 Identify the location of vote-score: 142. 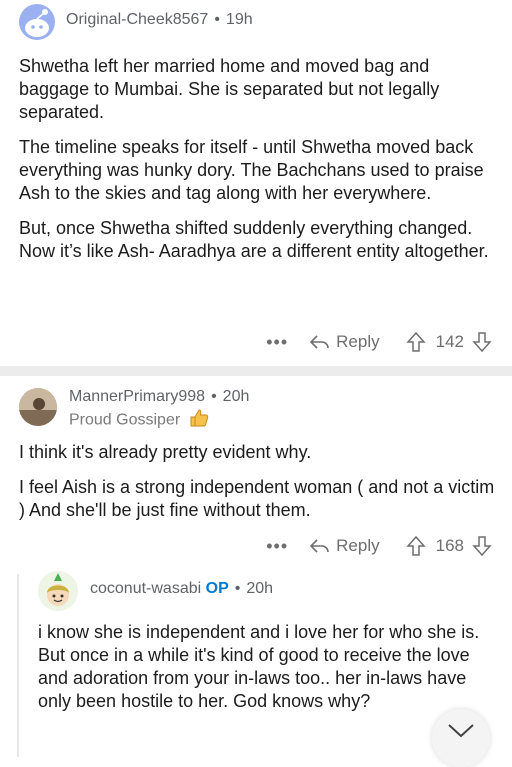
(449, 341).